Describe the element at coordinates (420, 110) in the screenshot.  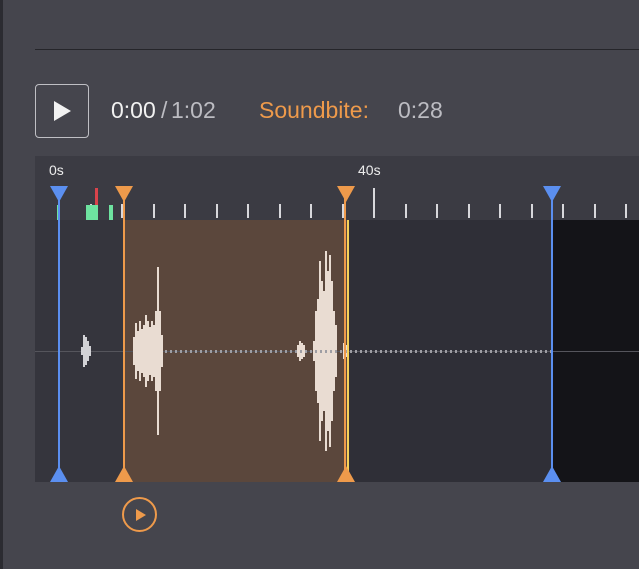
I see `soundbite-duration: 0:28` at that location.